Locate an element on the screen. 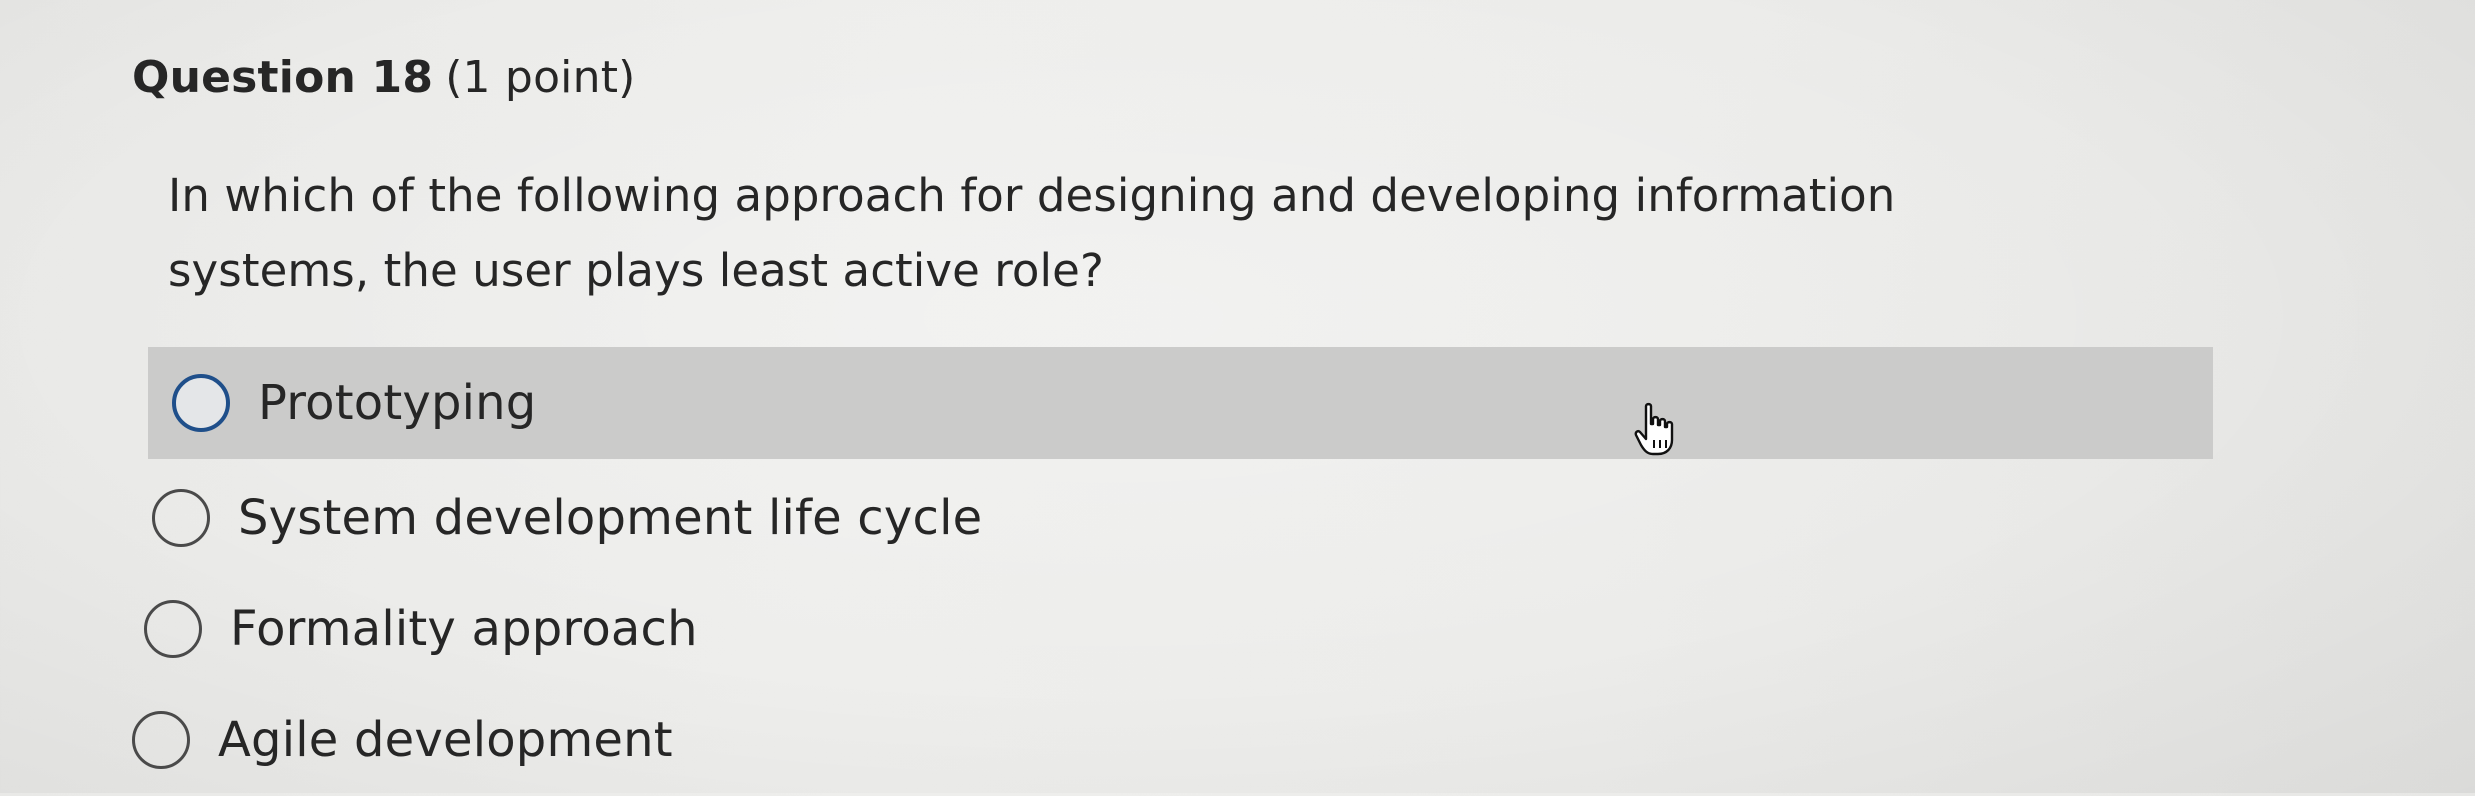 The image size is (2475, 796). option-prototyping: Prototyping is located at coordinates (1180, 403).